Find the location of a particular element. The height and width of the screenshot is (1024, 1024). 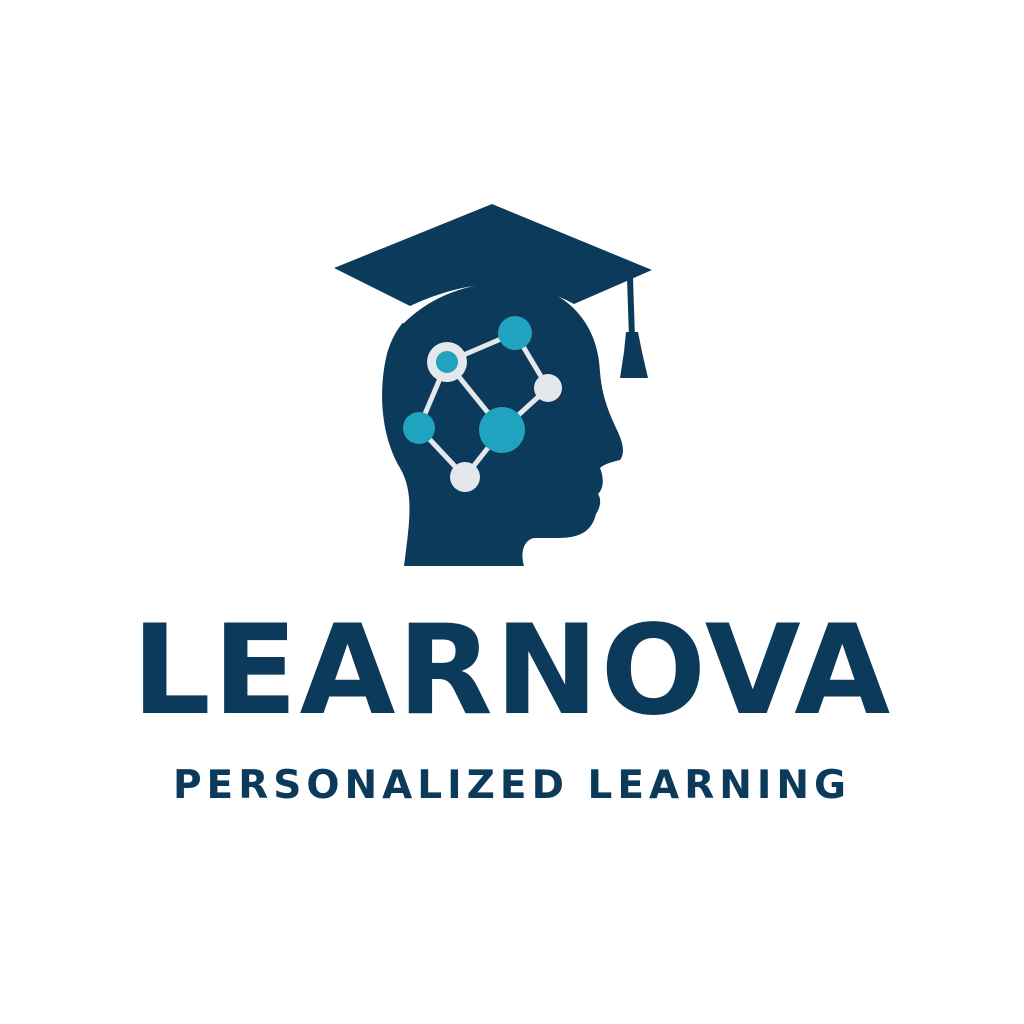

brand-tagline: PERSONALIZED LEARNING is located at coordinates (512, 785).